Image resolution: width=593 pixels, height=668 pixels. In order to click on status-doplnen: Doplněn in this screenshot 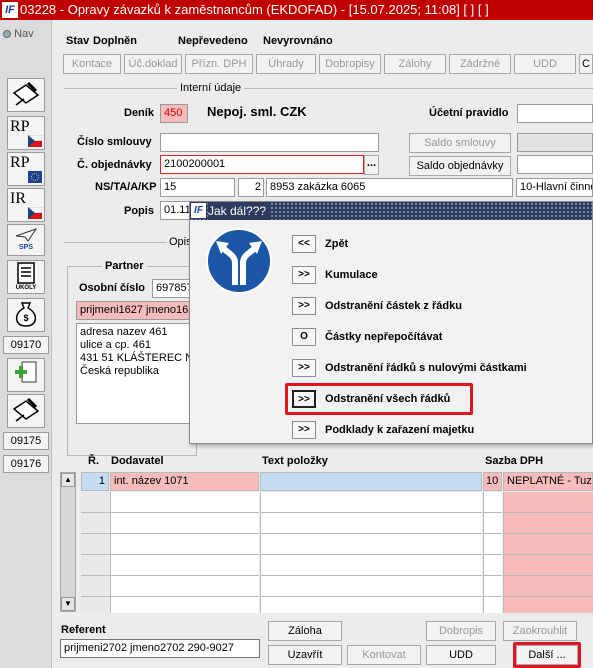, I will do `click(115, 41)`.